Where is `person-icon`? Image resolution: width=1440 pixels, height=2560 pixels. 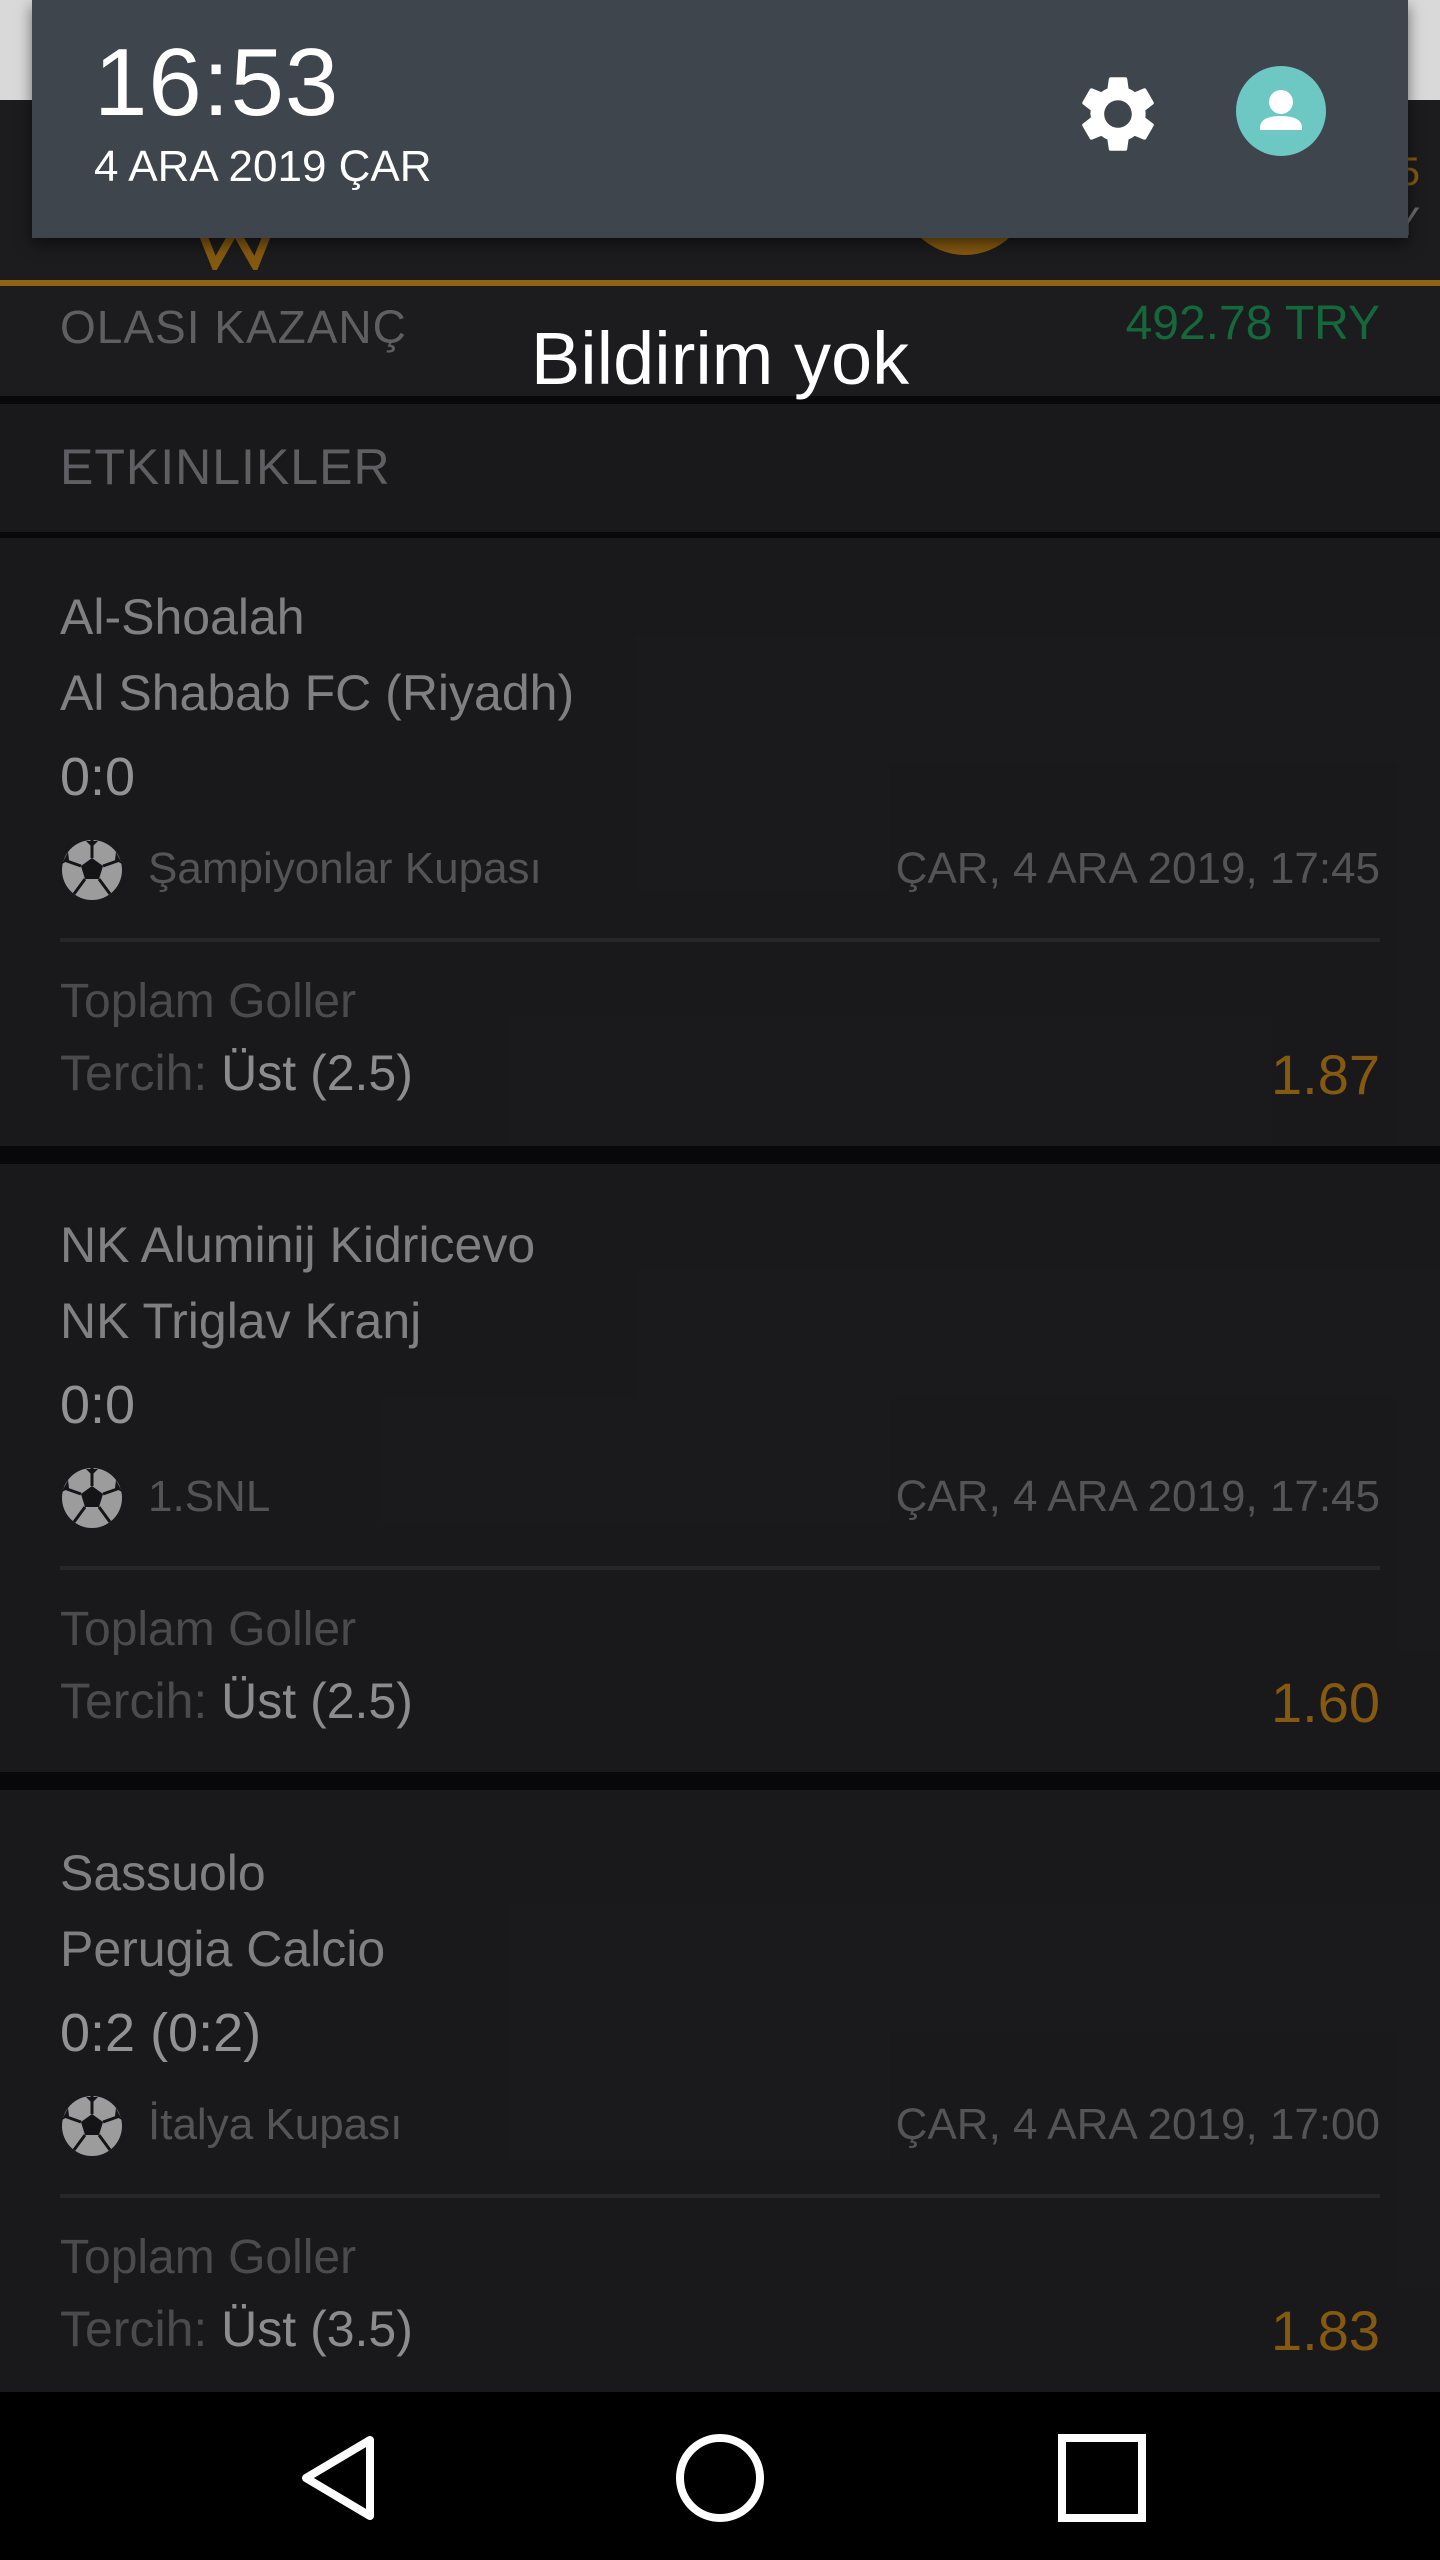 person-icon is located at coordinates (1281, 110).